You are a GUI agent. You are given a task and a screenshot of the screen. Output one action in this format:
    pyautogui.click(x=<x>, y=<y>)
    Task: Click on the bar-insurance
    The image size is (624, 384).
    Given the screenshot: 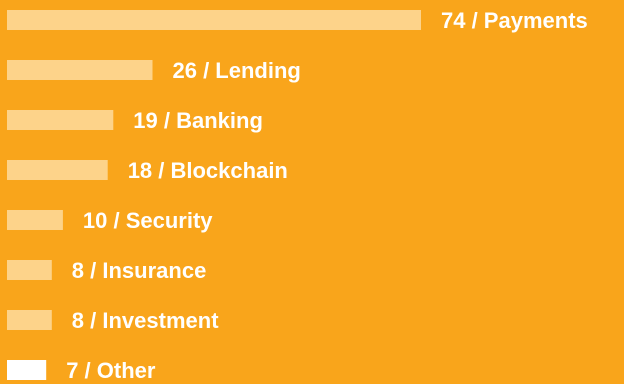 What is the action you would take?
    pyautogui.click(x=29, y=270)
    